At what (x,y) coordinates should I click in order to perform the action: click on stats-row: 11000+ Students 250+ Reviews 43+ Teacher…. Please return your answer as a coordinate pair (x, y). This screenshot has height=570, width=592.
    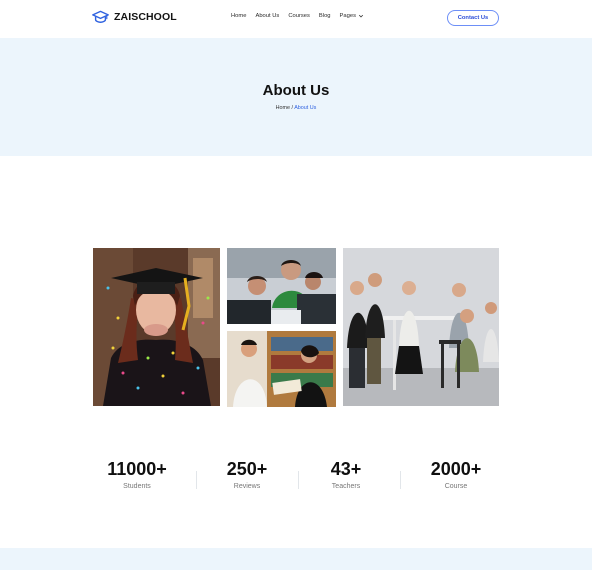
    Looking at the image, I should click on (296, 477).